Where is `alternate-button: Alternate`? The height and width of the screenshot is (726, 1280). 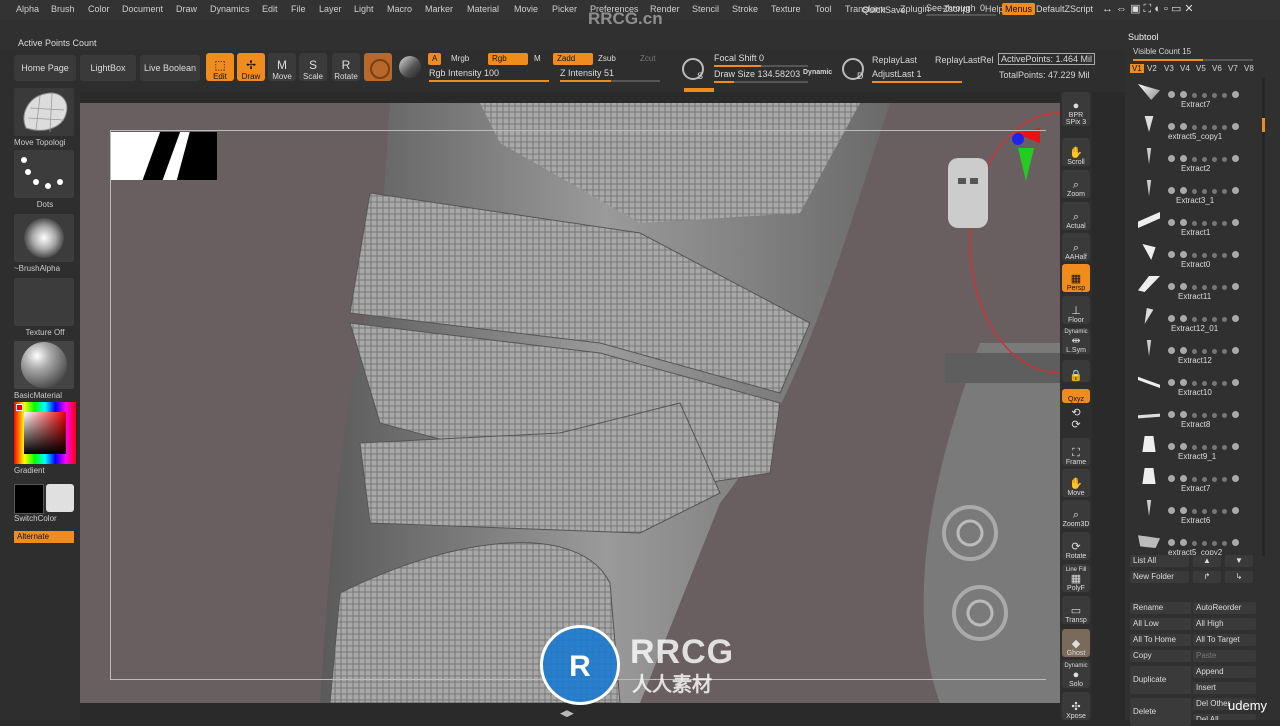
alternate-button: Alternate is located at coordinates (44, 537).